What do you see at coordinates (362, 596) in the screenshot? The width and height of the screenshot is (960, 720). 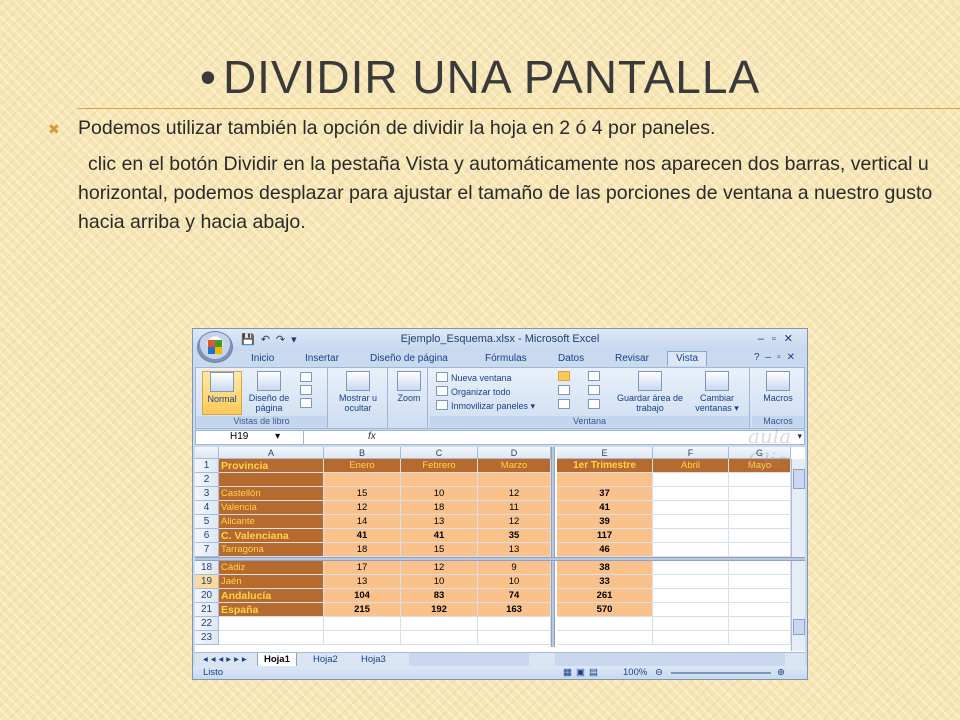 I see `cell: 104` at bounding box center [362, 596].